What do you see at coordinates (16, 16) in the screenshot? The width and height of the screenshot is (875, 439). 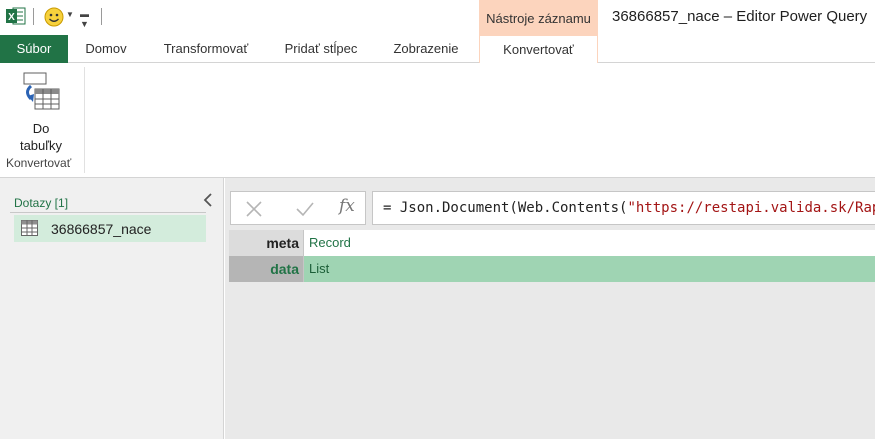 I see `excel-icon: X` at bounding box center [16, 16].